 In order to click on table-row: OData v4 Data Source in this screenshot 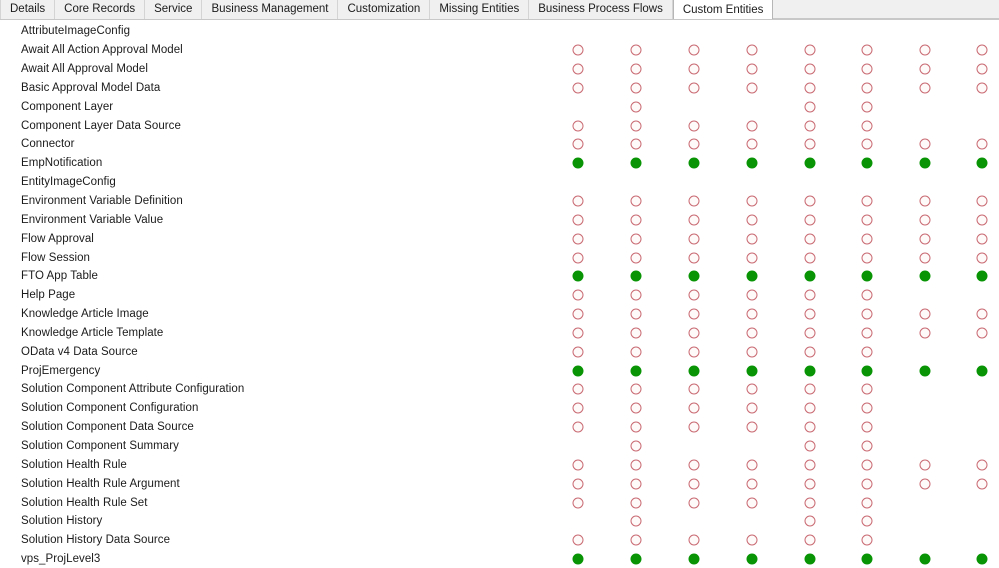, I will do `click(499, 351)`.